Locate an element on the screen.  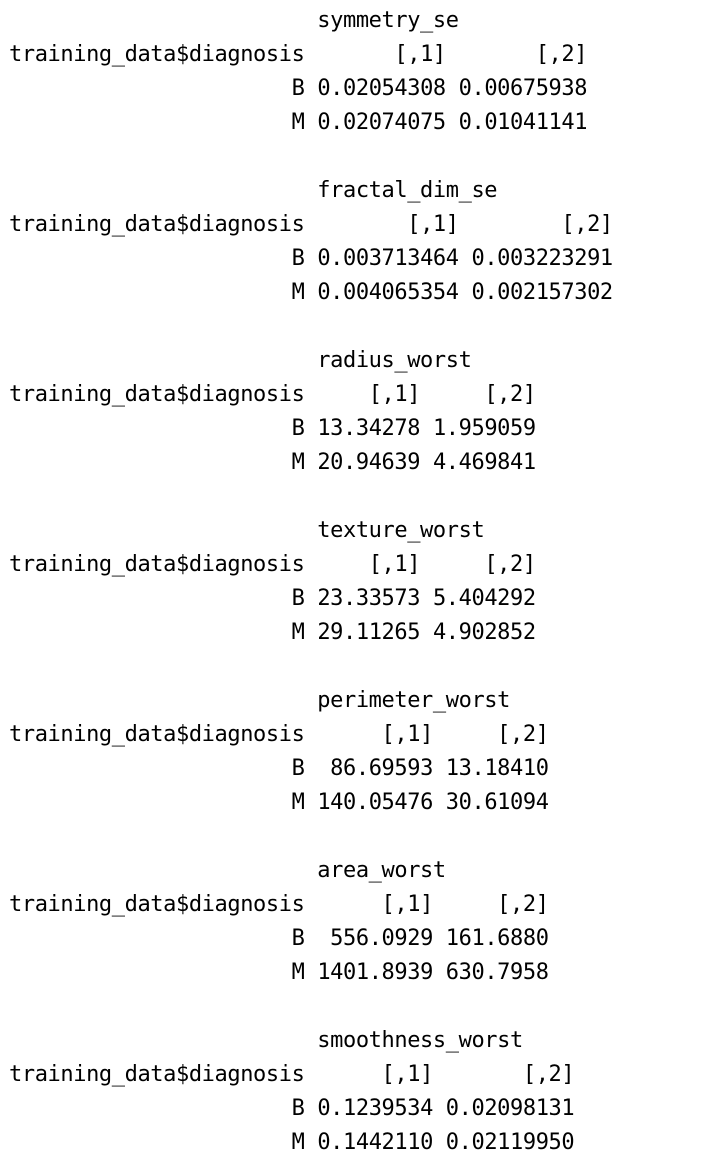
table-row: B 0.02054308 0.00675938 is located at coordinates (311, 89).